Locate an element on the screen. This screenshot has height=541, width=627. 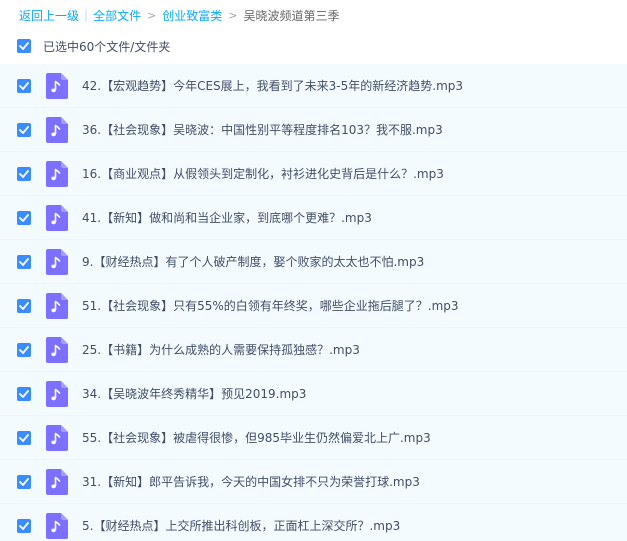
file-name: 36.【社会现象】吴晓波：中国性别平等程度排名103？我不服.mp3 is located at coordinates (262, 129).